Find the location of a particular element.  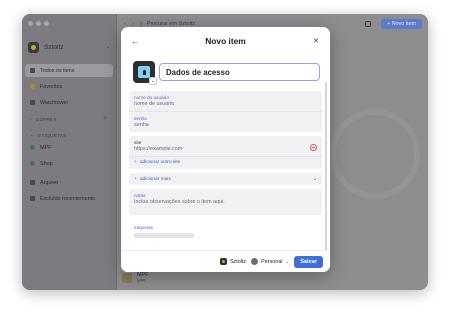

sidebar-item-label: Favoritos is located at coordinates (51, 86).